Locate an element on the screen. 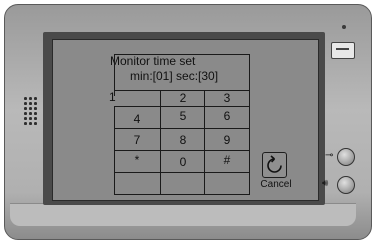 This screenshot has height=243, width=375. page-title: Monitor time set is located at coordinates (153, 61).